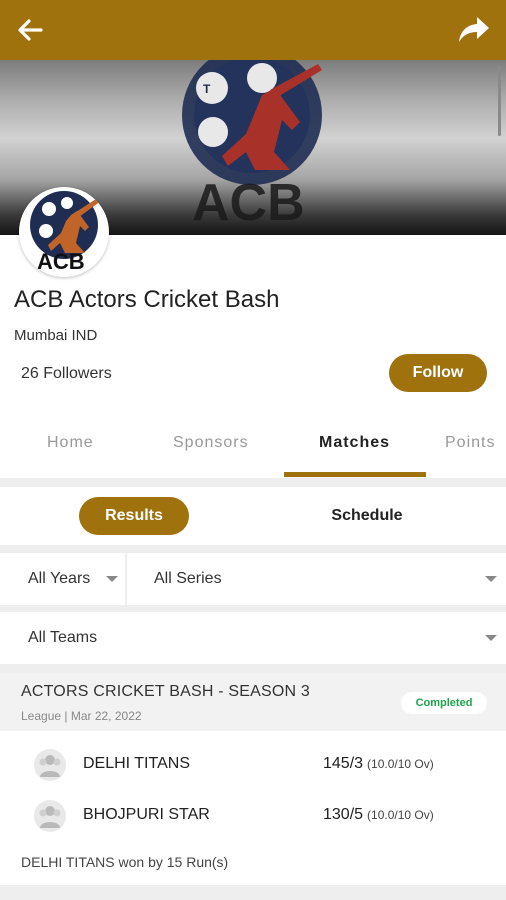 The height and width of the screenshot is (900, 506). Describe the element at coordinates (253, 765) in the screenshot. I see `team-row: DELHI TITANS 145/3 (10.0/10 Ov)` at that location.